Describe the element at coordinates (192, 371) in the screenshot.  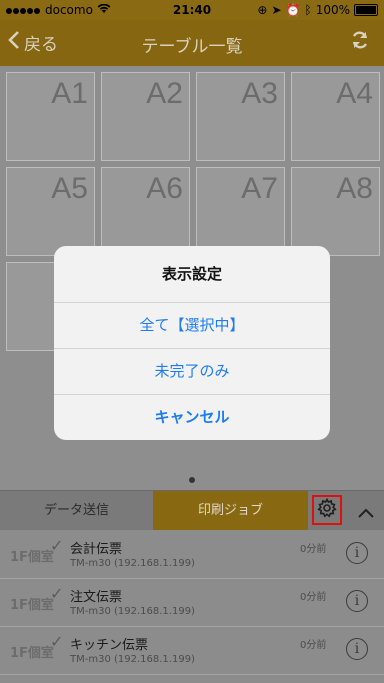
I see `option-incomplete-button: 未完了のみ` at that location.